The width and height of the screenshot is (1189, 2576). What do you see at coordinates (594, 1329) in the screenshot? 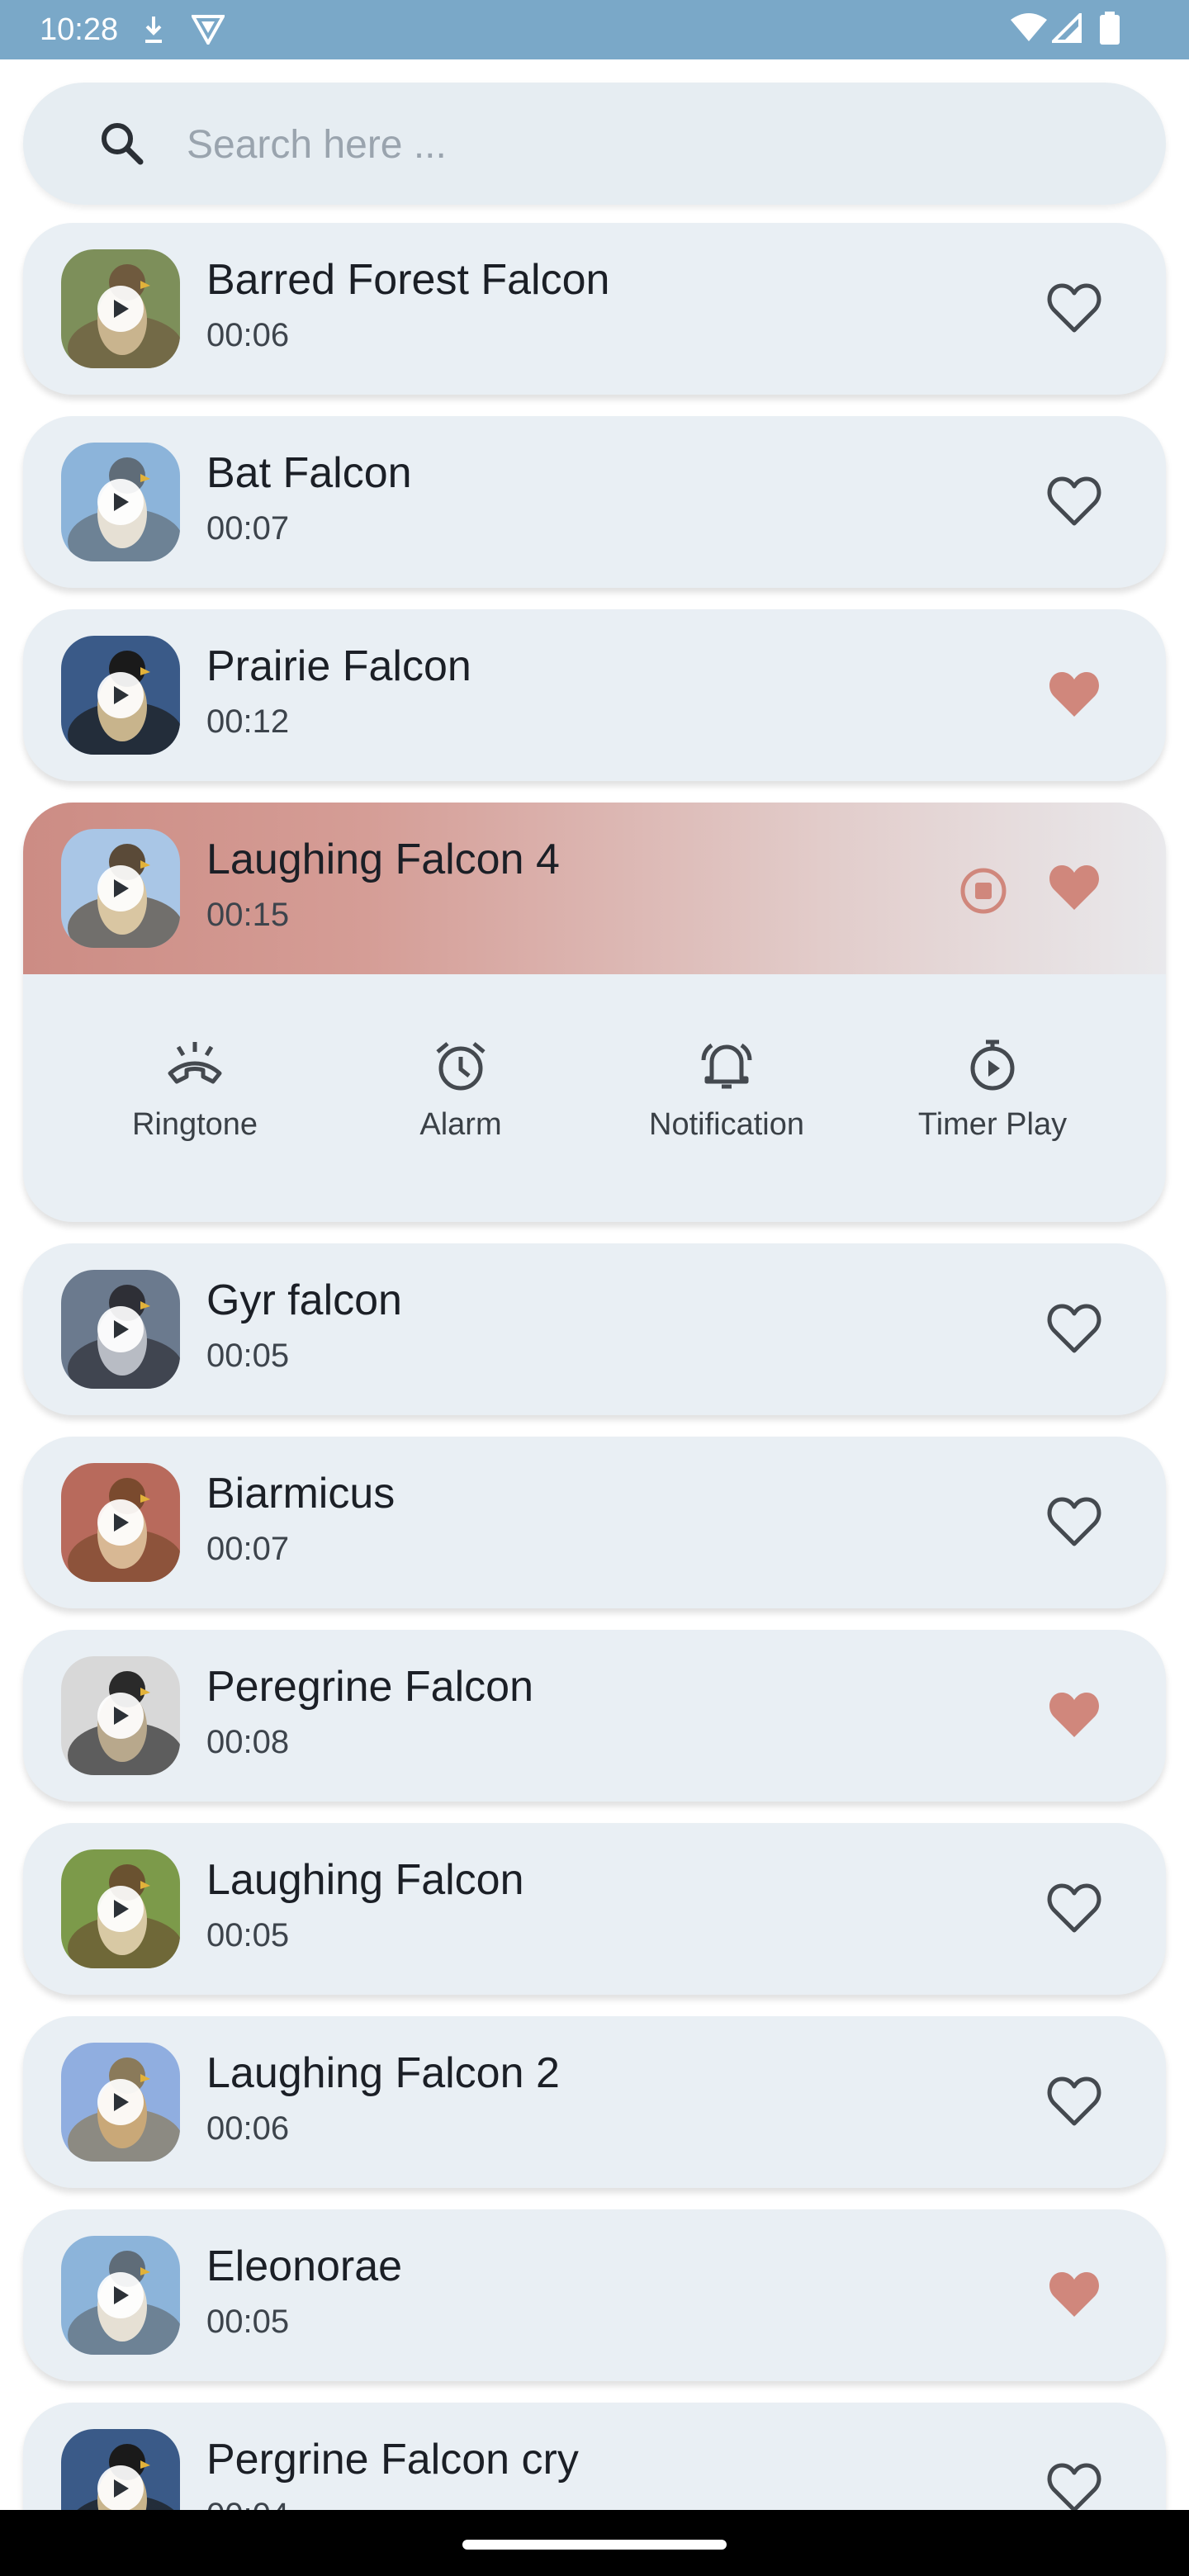
I see `sound-card: Gyr falcon 00:05` at bounding box center [594, 1329].